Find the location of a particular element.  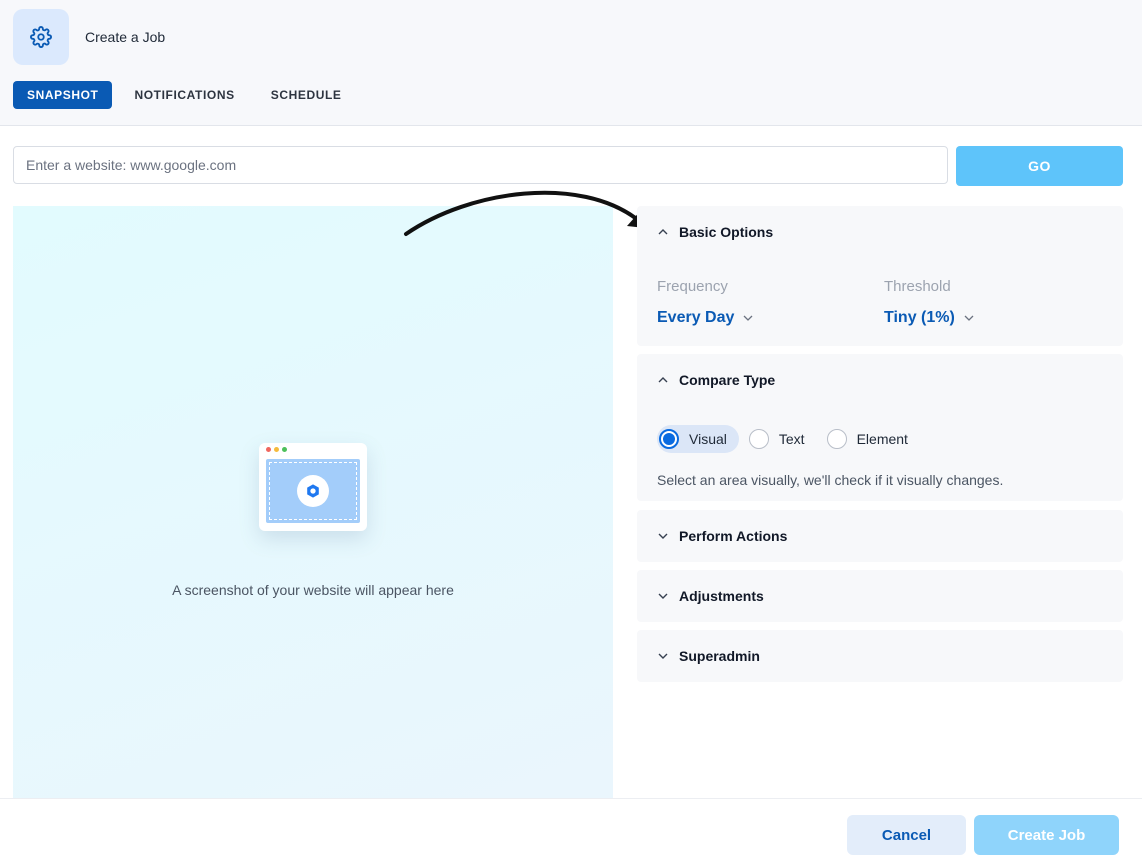

camera-icon is located at coordinates (313, 491).